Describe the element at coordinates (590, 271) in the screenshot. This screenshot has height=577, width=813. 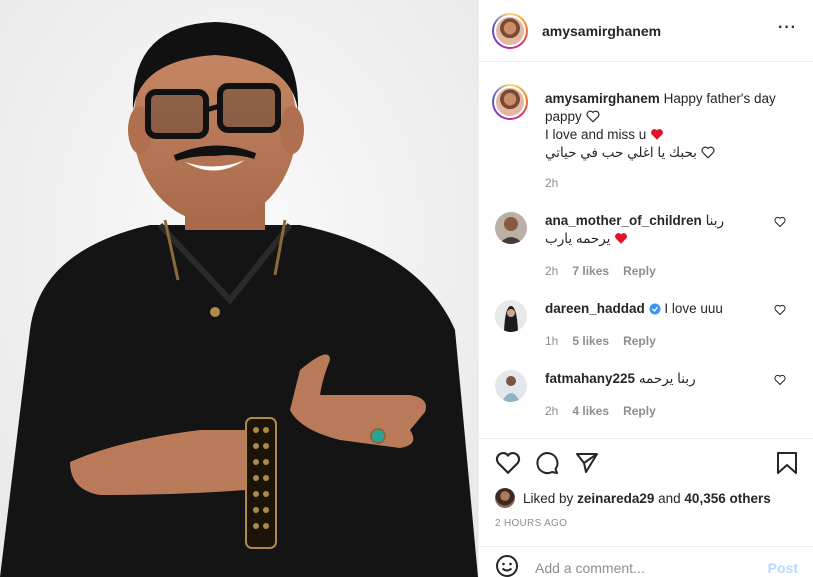
I see `comment-likes: 7 likes` at that location.